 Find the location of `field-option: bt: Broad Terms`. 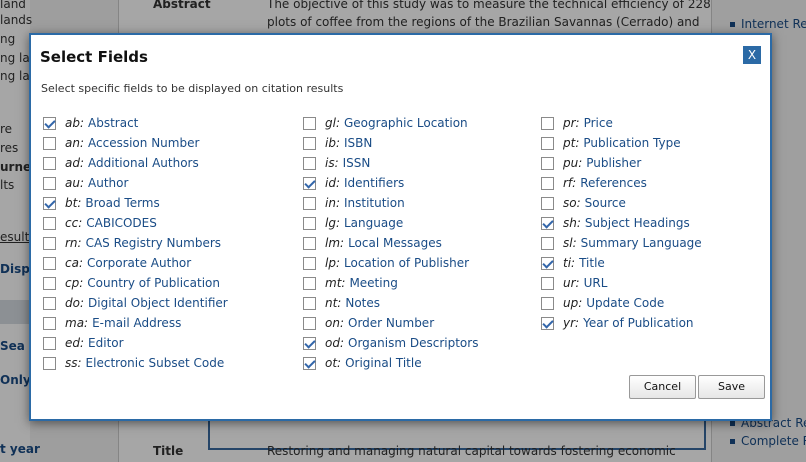

field-option: bt: Broad Terms is located at coordinates (135, 203).